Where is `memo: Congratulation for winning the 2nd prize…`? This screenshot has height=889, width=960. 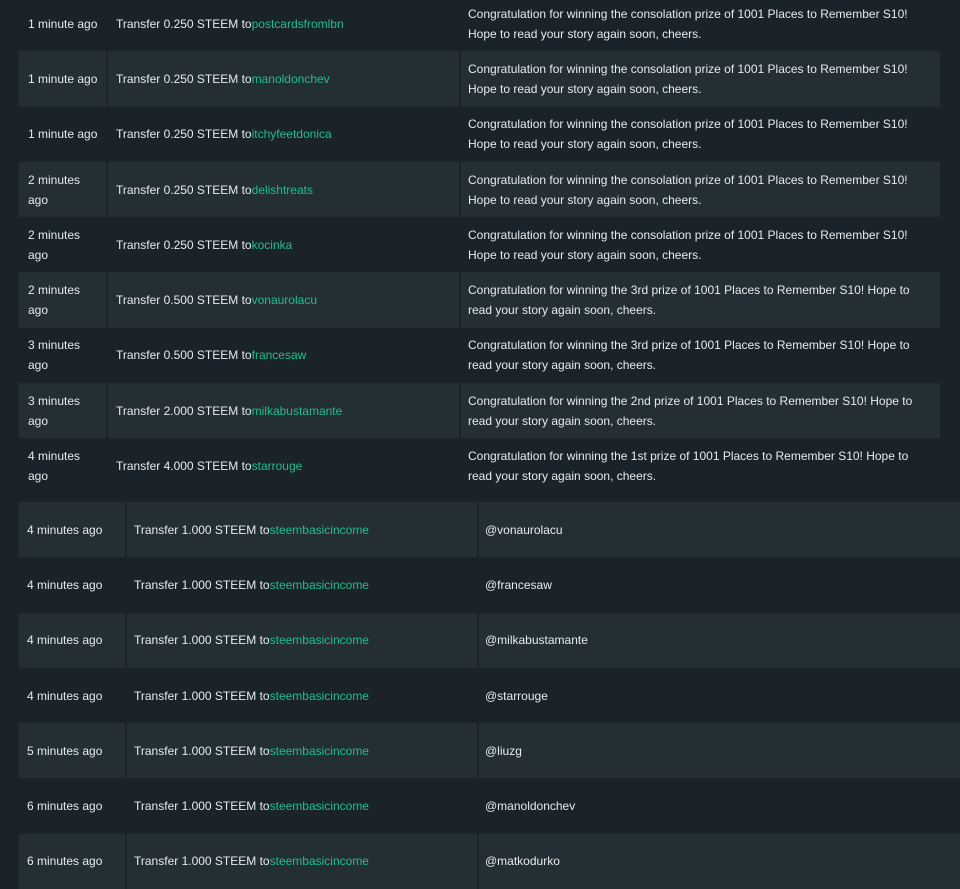 memo: Congratulation for winning the 2nd prize… is located at coordinates (699, 411).